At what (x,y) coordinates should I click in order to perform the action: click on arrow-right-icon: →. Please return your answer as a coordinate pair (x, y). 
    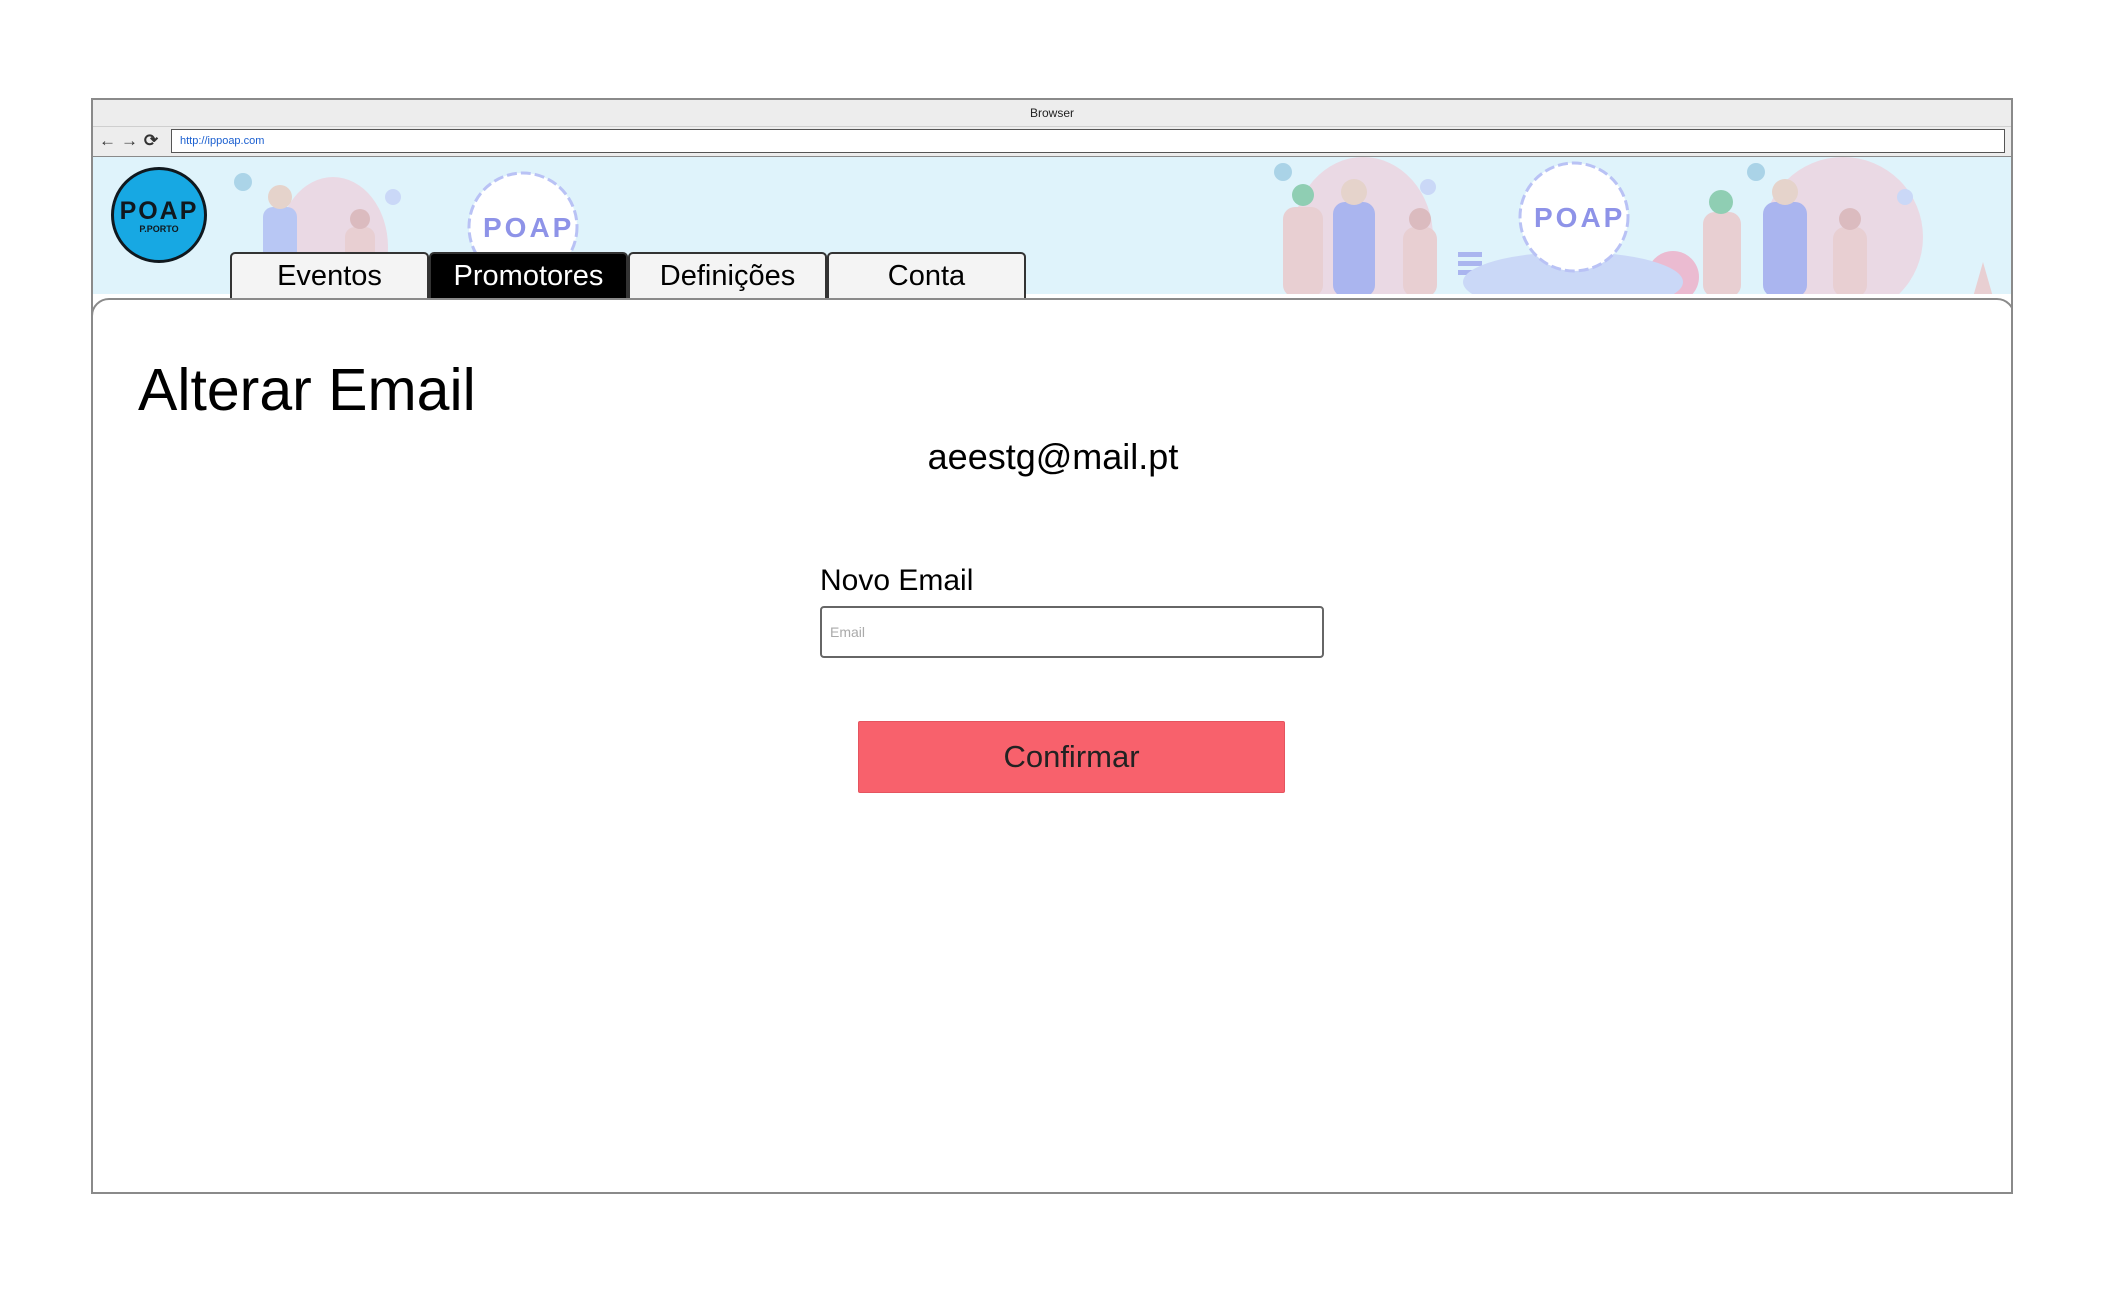
    Looking at the image, I should click on (129, 141).